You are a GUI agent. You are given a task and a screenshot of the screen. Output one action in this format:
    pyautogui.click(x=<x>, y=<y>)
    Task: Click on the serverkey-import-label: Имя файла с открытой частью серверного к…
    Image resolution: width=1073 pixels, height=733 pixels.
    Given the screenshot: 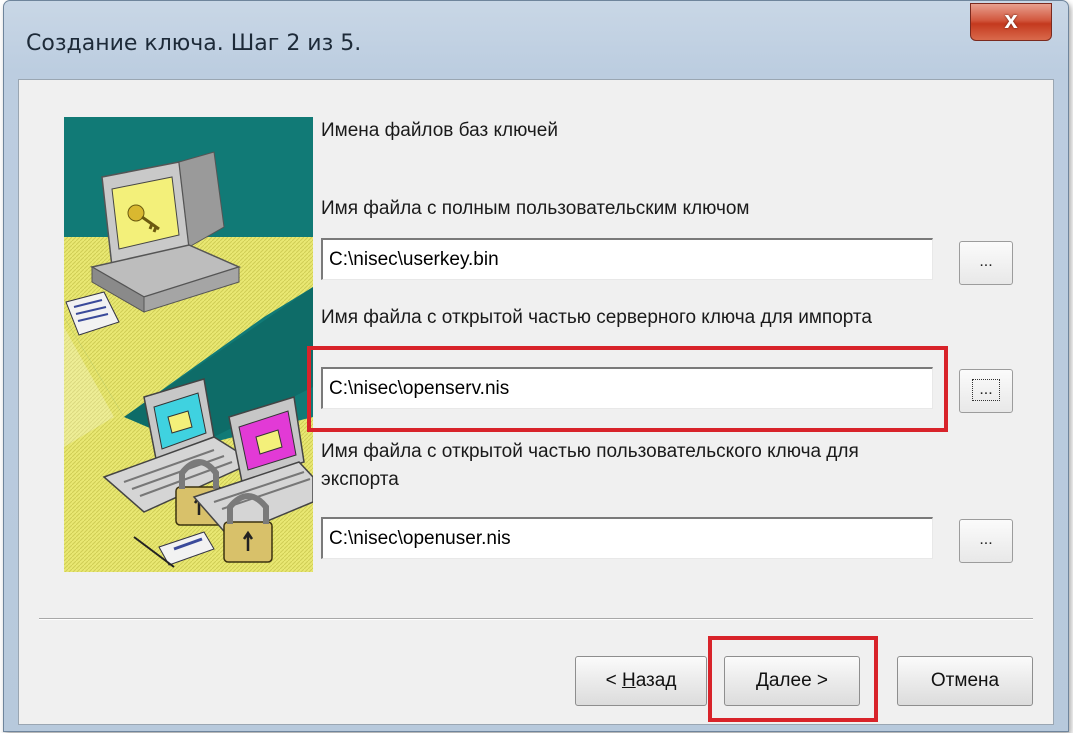 What is the action you would take?
    pyautogui.click(x=596, y=317)
    